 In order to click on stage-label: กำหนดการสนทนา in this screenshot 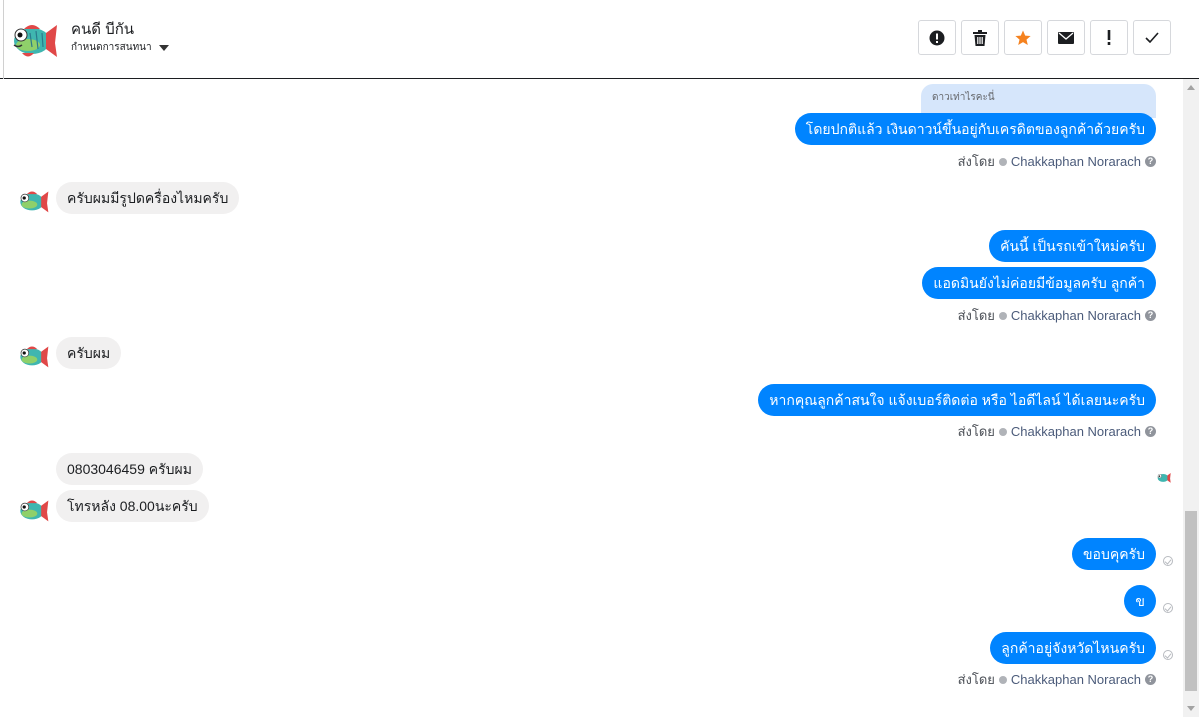, I will do `click(111, 47)`.